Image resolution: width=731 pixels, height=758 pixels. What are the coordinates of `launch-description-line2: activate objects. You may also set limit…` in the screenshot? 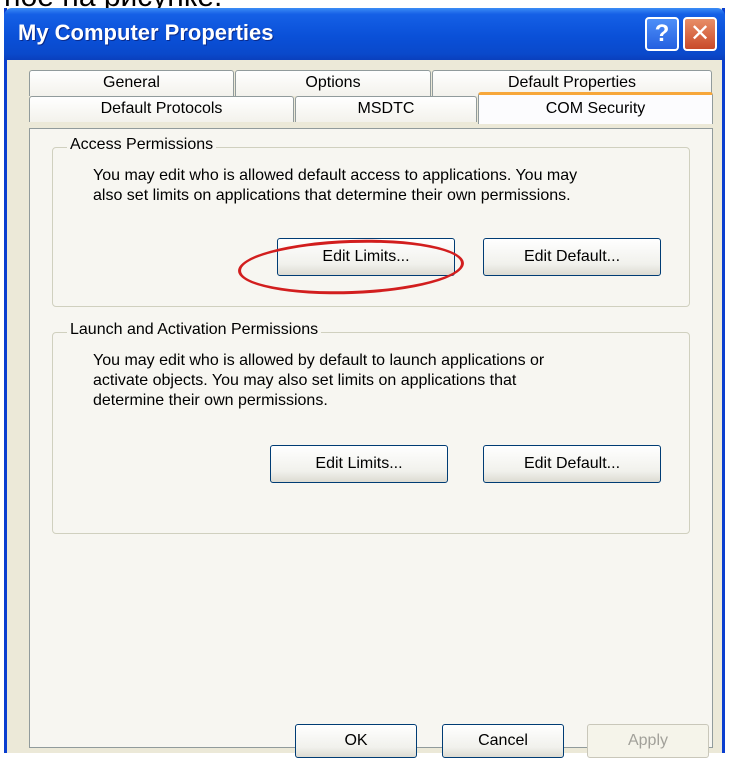 It's located at (305, 380).